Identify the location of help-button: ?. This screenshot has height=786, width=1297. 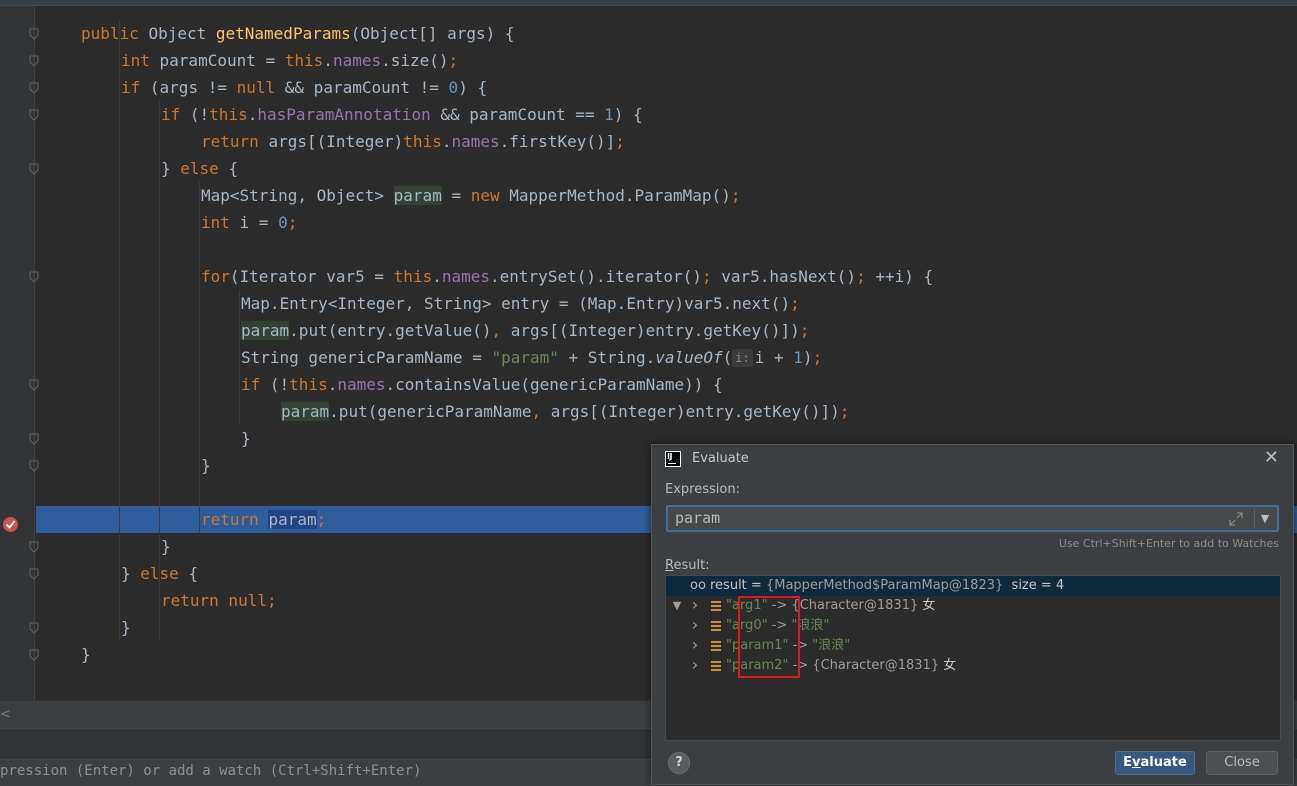
(679, 763).